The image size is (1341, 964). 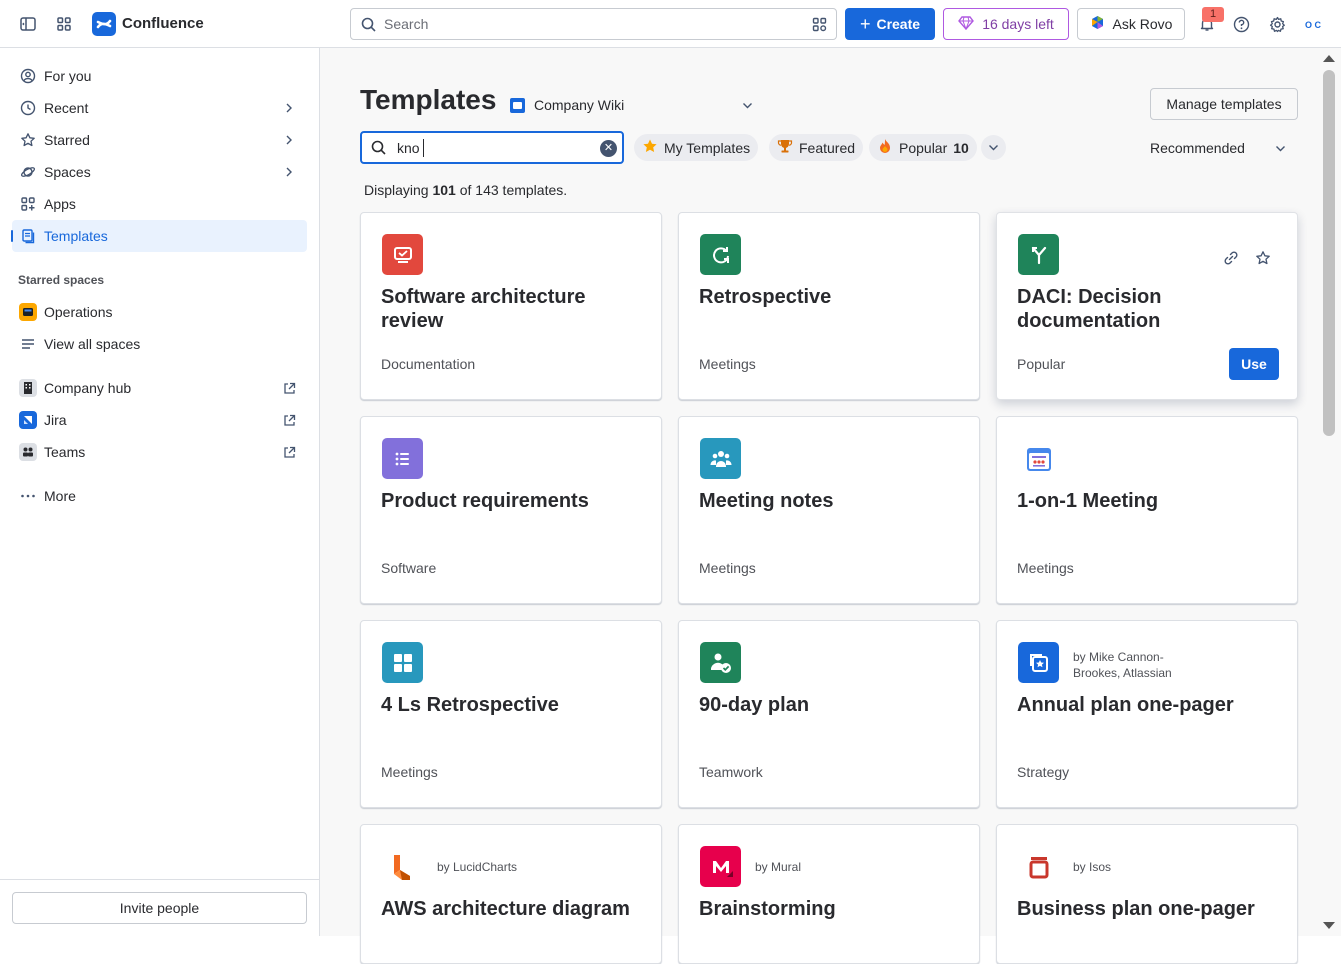 I want to click on star-outline-icon, so click(x=1263, y=258).